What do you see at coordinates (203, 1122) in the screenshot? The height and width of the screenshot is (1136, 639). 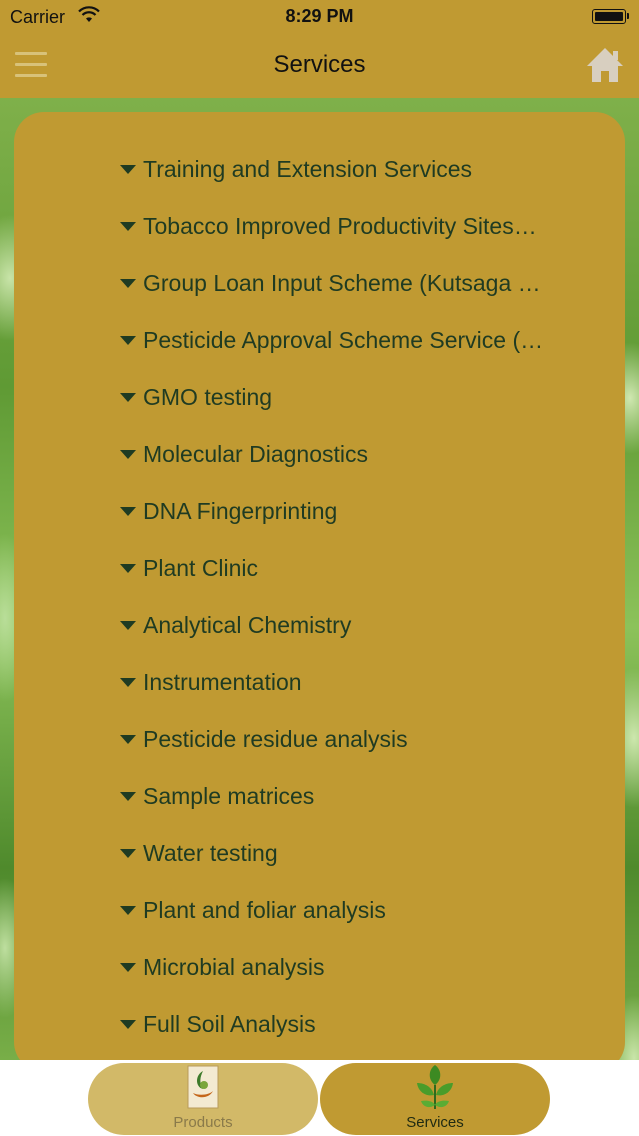 I see `tab-products-label: Products` at bounding box center [203, 1122].